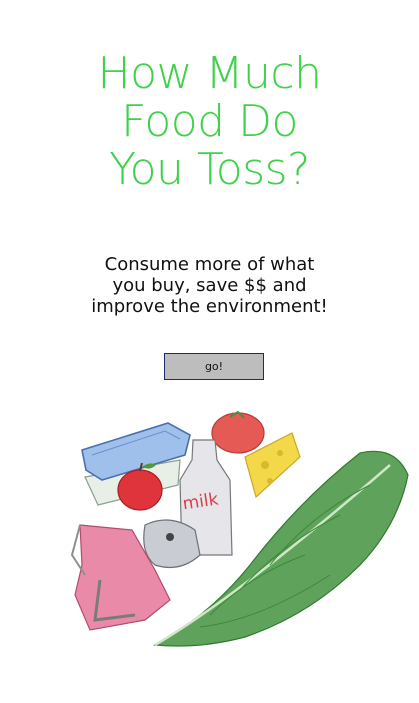  What do you see at coordinates (172, 543) in the screenshot?
I see `fish-drawing` at bounding box center [172, 543].